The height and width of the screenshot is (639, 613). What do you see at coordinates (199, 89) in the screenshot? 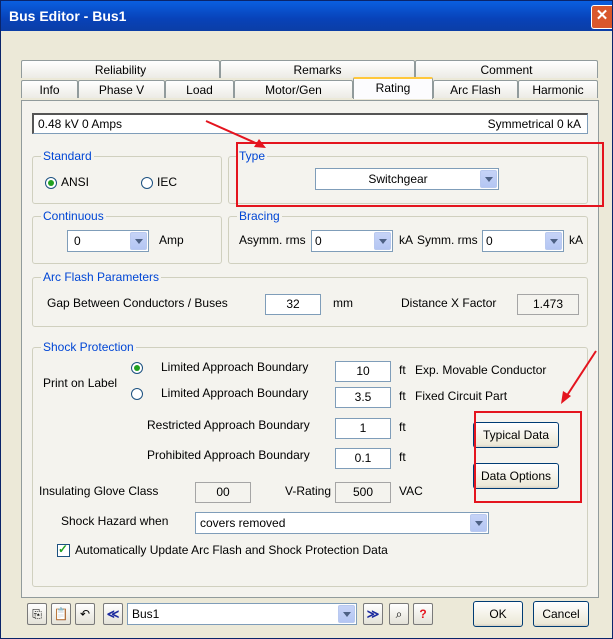
I see `tab-load: Load` at bounding box center [199, 89].